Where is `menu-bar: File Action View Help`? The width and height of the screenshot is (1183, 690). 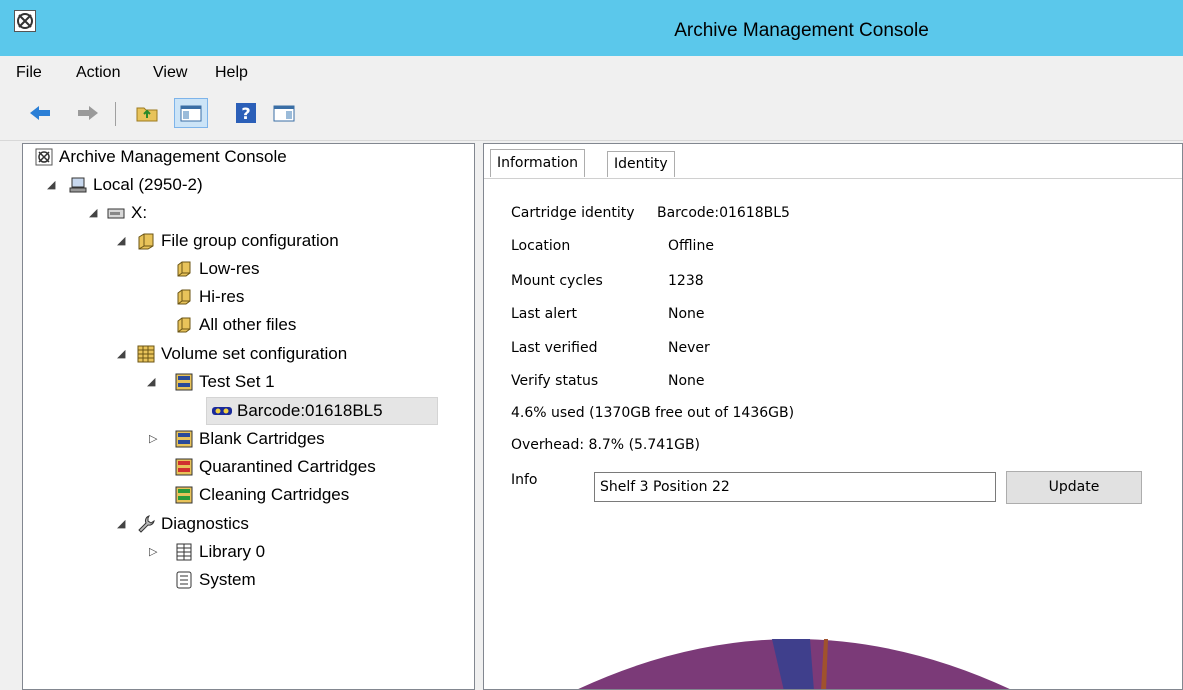
menu-bar: File Action View Help is located at coordinates (591, 72).